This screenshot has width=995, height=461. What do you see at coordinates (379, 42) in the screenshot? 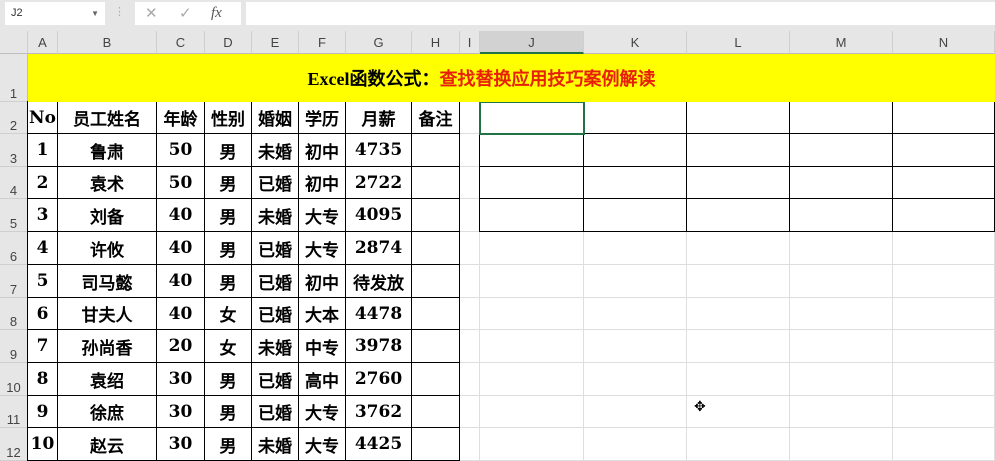
I see `column-header-G: G` at bounding box center [379, 42].